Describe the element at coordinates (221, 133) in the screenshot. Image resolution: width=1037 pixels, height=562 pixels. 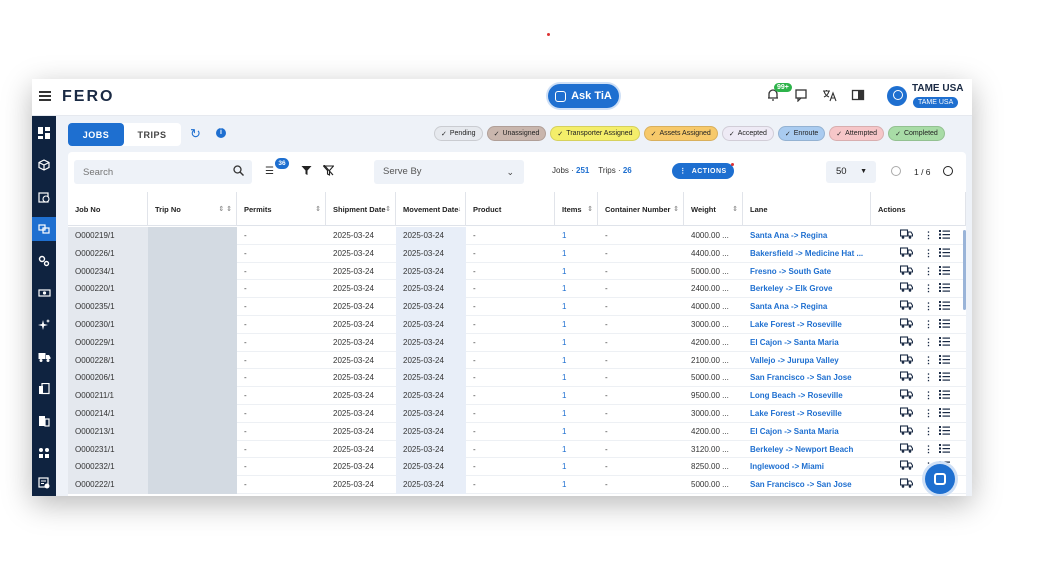
I see `info-icon: i` at that location.